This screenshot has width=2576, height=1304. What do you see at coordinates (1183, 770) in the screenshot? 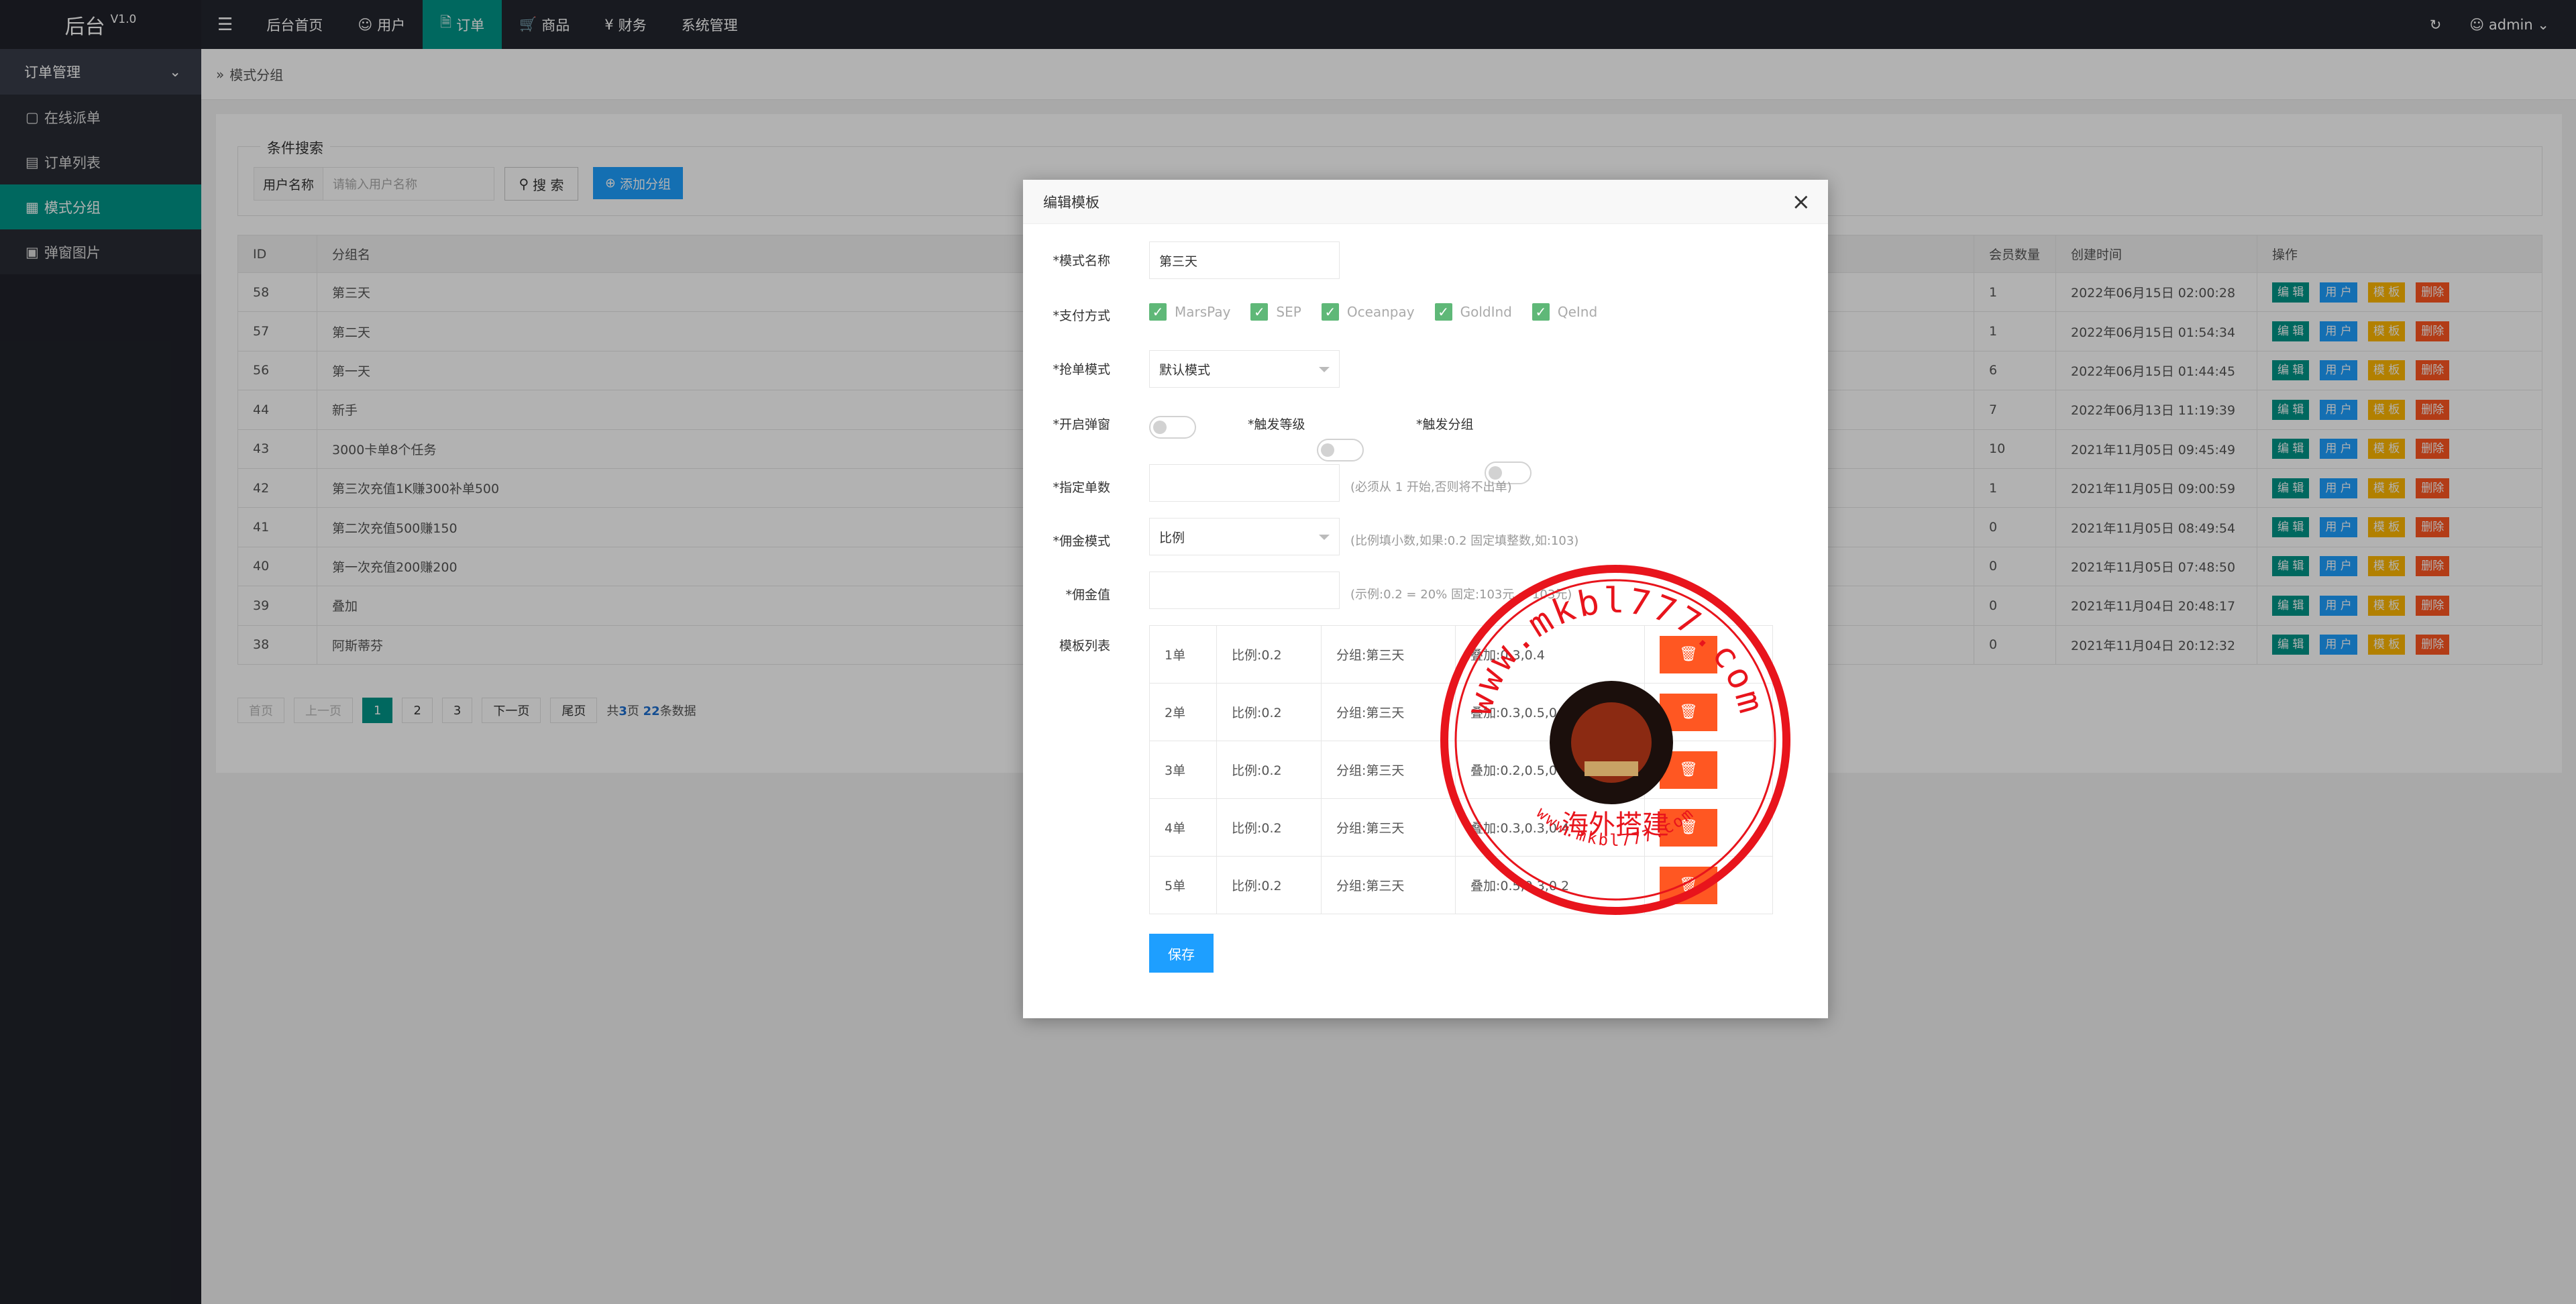
I see `tpl-order: 3单` at bounding box center [1183, 770].